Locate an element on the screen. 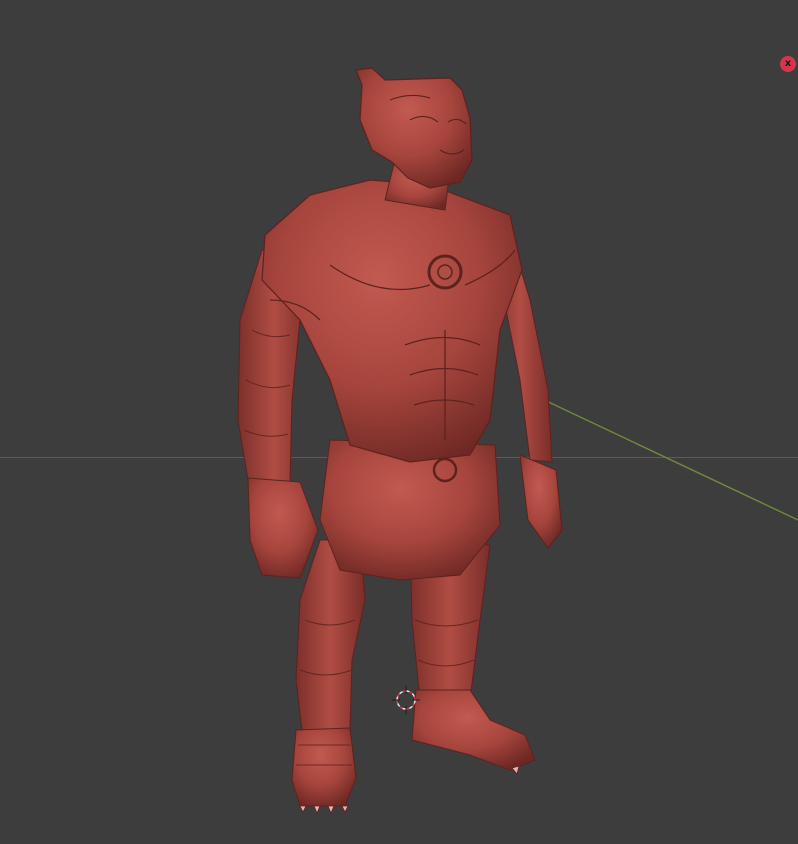 The image size is (798, 844). right-foot is located at coordinates (473, 730).